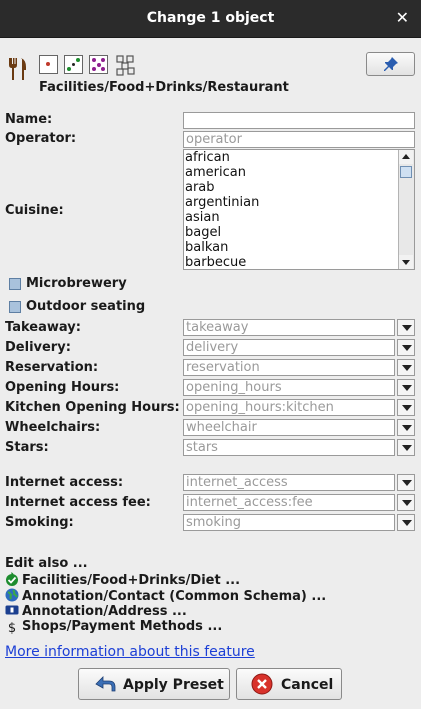 The width and height of the screenshot is (421, 709). I want to click on apply-preset-label: Apply Preset, so click(173, 685).